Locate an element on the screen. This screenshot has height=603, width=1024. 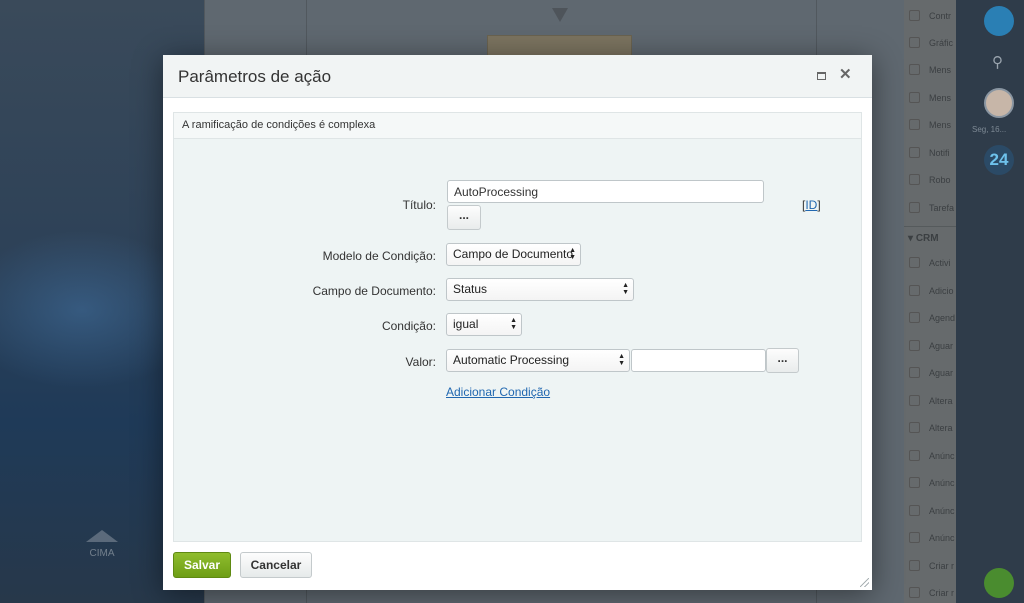
condition-select: igual ▲ ▼ is located at coordinates (484, 324).